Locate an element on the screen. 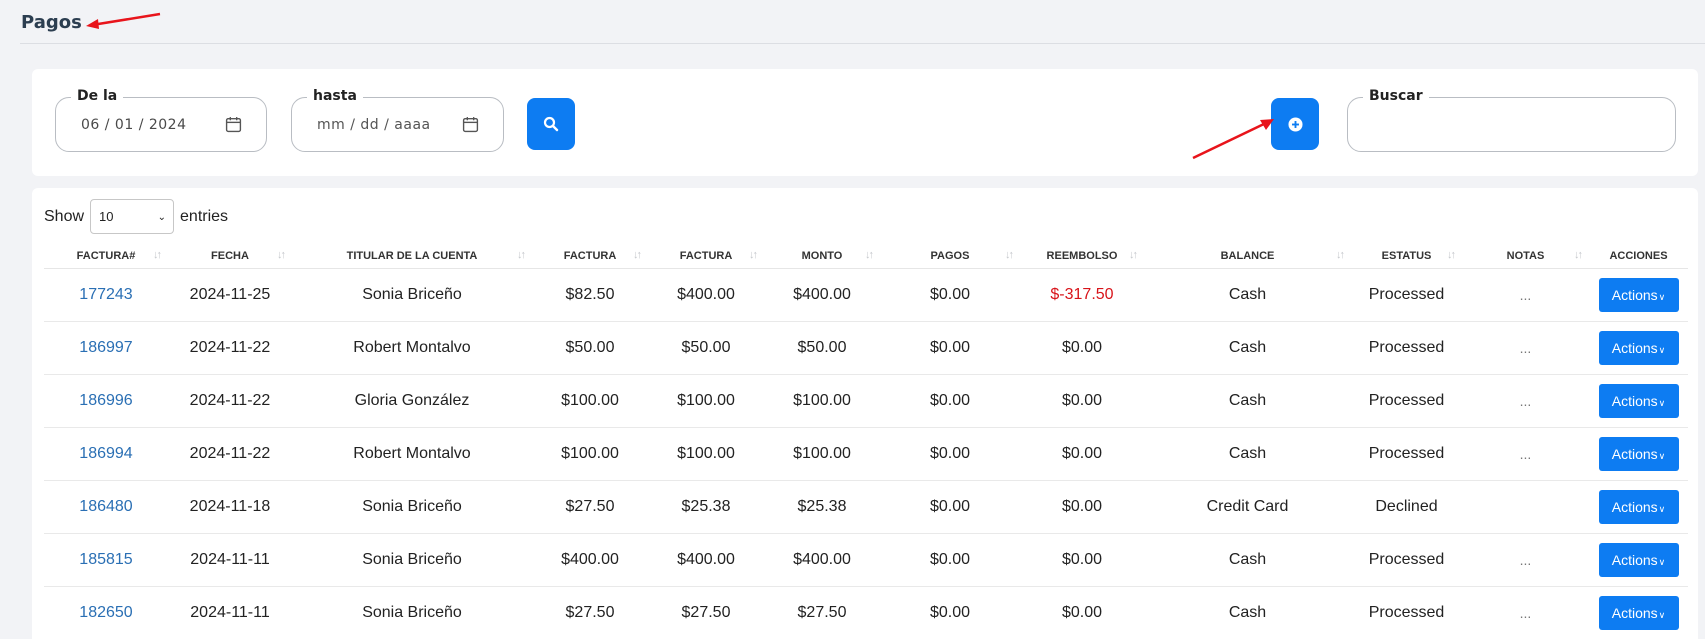 The image size is (1705, 639). col-header-acciones: ACCIONES is located at coordinates (1638, 256).